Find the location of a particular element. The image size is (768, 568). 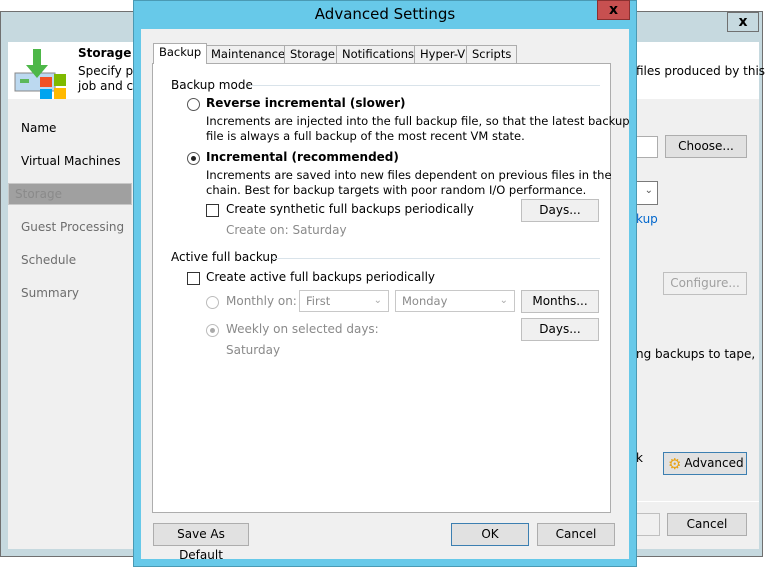

incremental-label: Incremental (recommended) is located at coordinates (302, 157).